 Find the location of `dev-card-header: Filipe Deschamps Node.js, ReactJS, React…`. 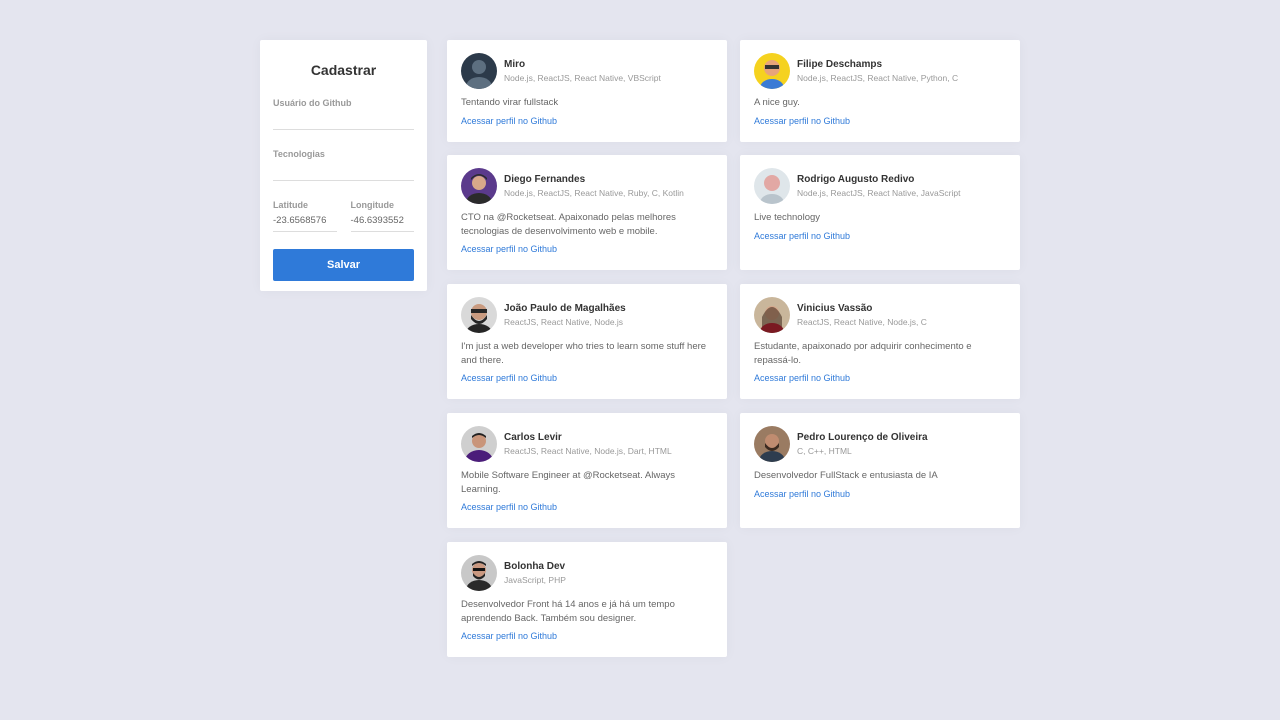

dev-card-header: Filipe Deschamps Node.js, ReactJS, React… is located at coordinates (880, 71).